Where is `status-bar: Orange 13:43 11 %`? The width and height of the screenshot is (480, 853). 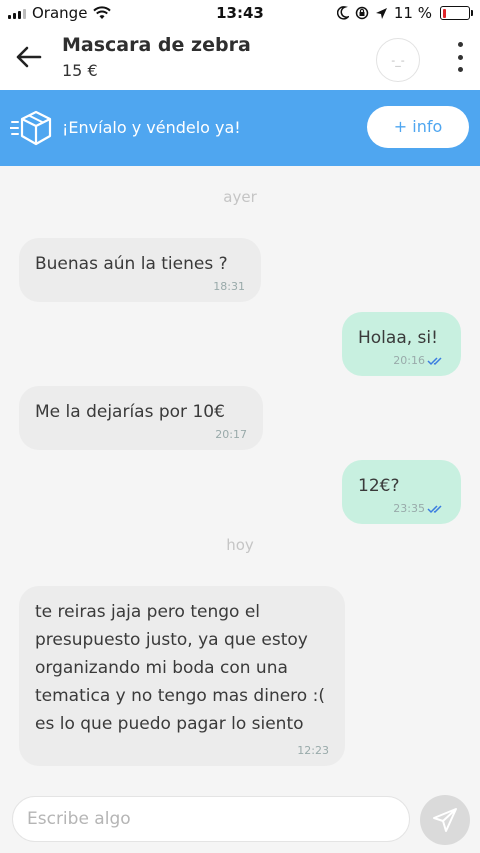 status-bar: Orange 13:43 11 % is located at coordinates (240, 14).